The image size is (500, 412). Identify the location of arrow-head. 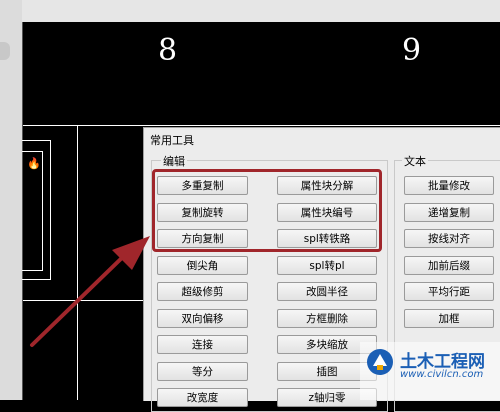
(131, 253).